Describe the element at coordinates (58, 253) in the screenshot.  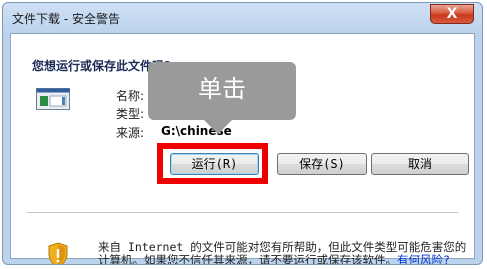
I see `shield-warning-icon` at that location.